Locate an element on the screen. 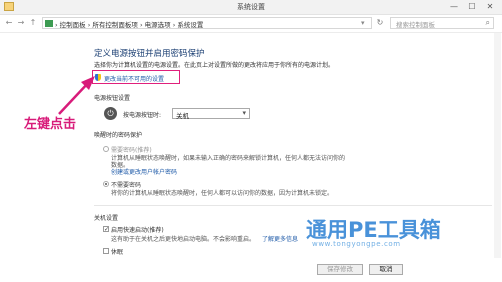 This screenshot has width=502, height=282. shutdown-heading: 关机设置 is located at coordinates (106, 218).